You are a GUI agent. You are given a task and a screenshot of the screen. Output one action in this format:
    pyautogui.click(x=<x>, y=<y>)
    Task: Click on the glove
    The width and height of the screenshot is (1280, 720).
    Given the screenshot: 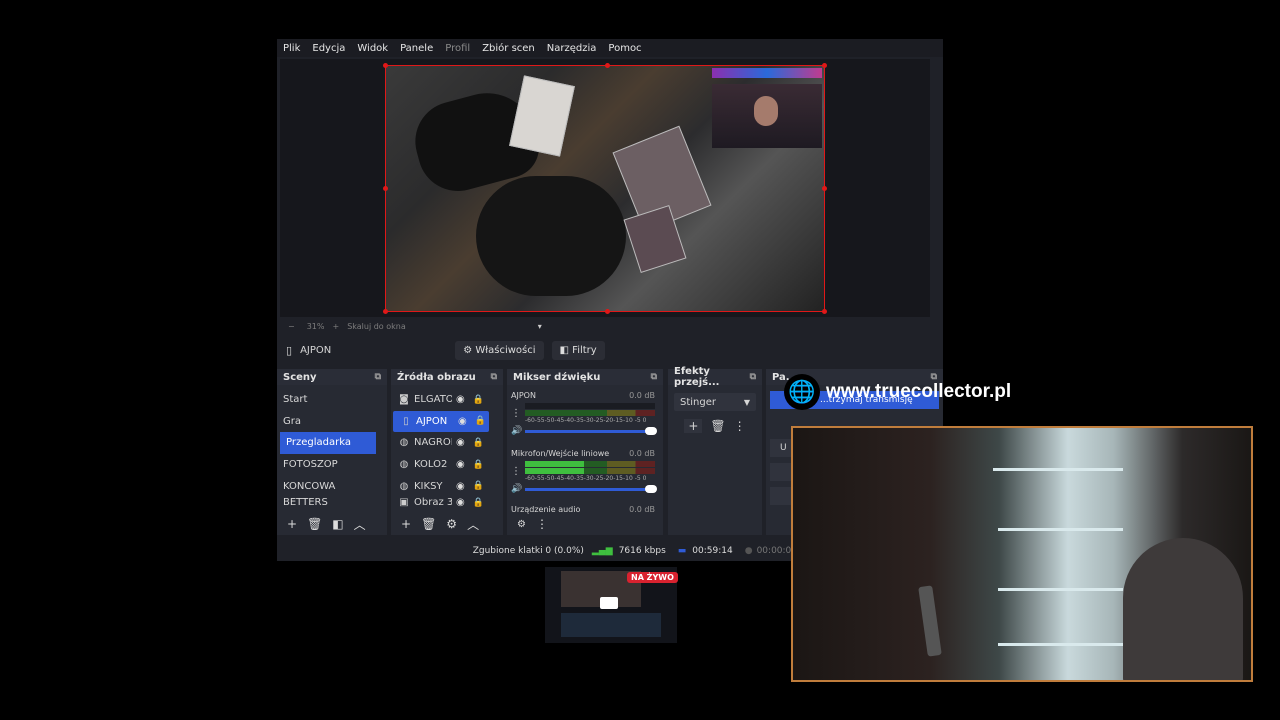 What is the action you would take?
    pyautogui.click(x=551, y=236)
    